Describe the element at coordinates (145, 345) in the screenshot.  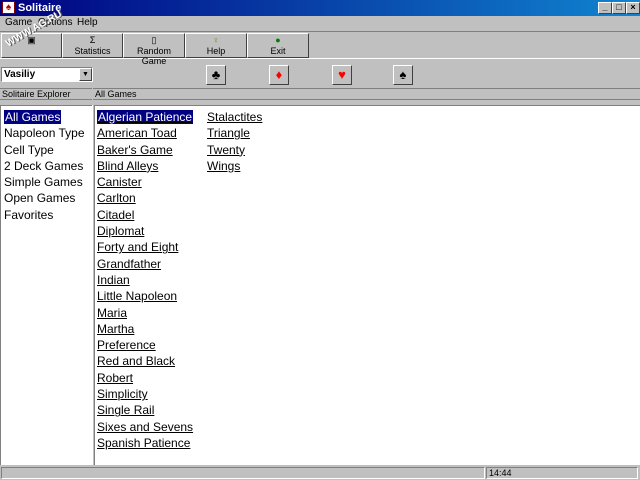
I see `game-link: Preference` at that location.